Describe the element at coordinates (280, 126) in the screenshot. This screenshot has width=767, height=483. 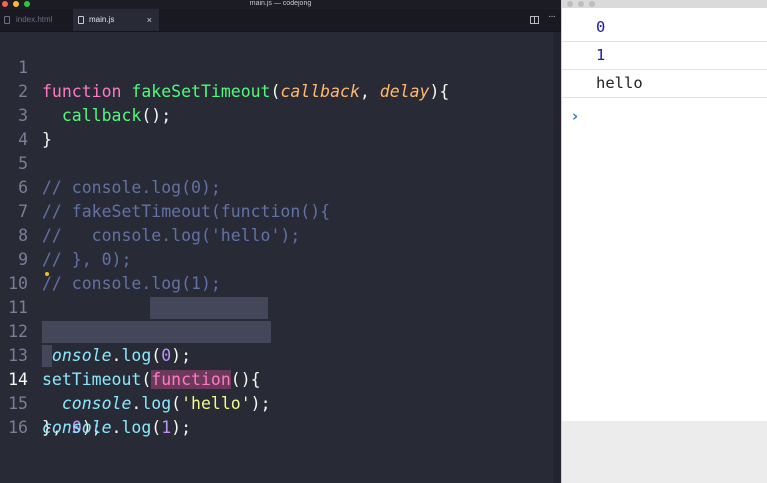
I see `code-line: 4` at that location.